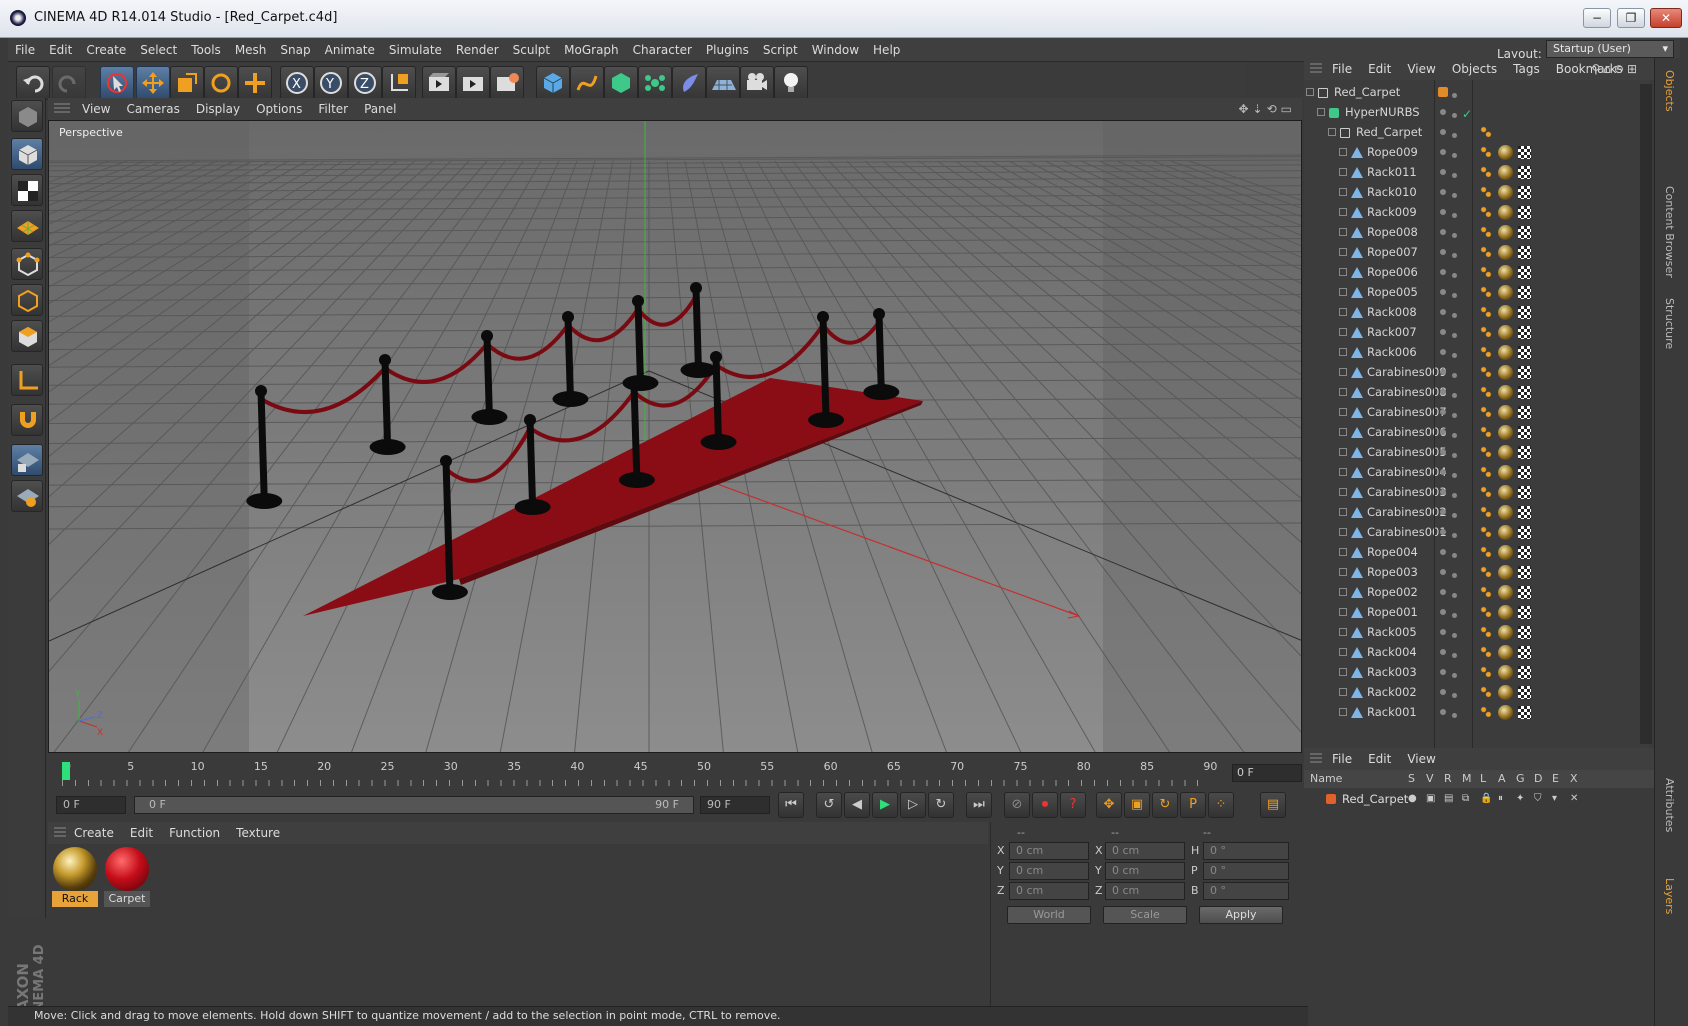  Describe the element at coordinates (1520, 779) in the screenshot. I see `layer-col-g: G` at that location.